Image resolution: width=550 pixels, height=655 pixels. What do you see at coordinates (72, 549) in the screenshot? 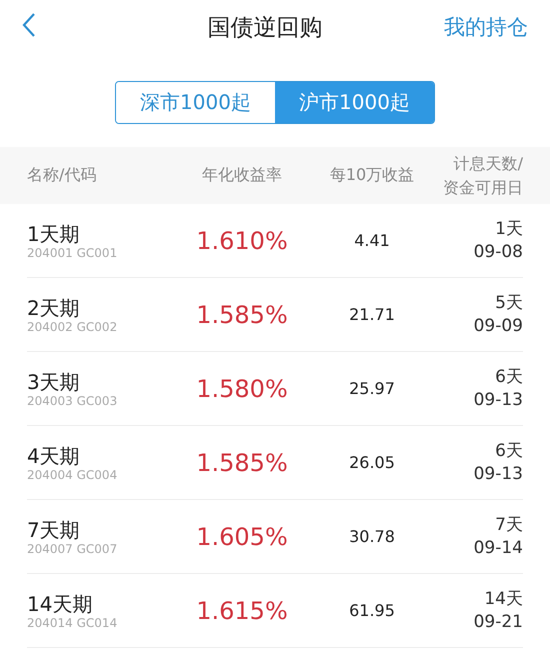
I see `product-code: 204007 GC007` at bounding box center [72, 549].